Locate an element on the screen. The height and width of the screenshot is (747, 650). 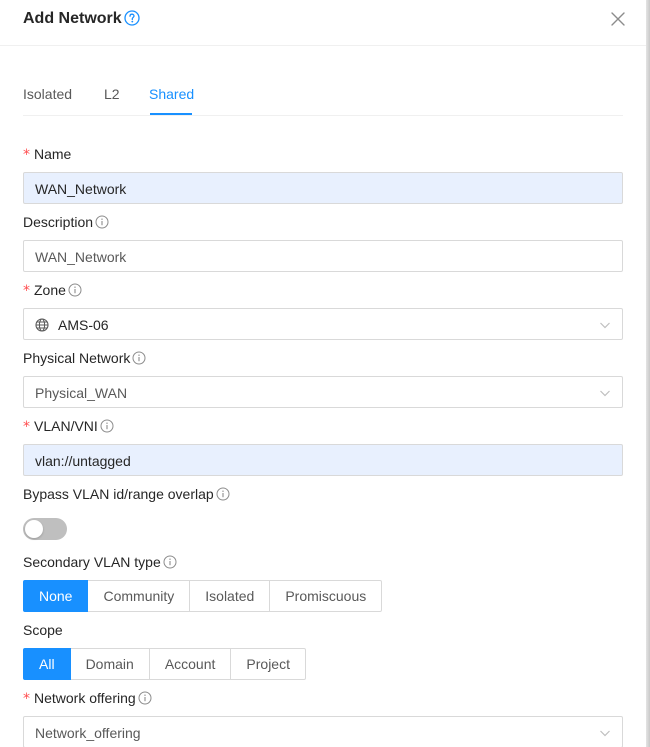
vlan-input: vlan://untagged is located at coordinates (323, 460).